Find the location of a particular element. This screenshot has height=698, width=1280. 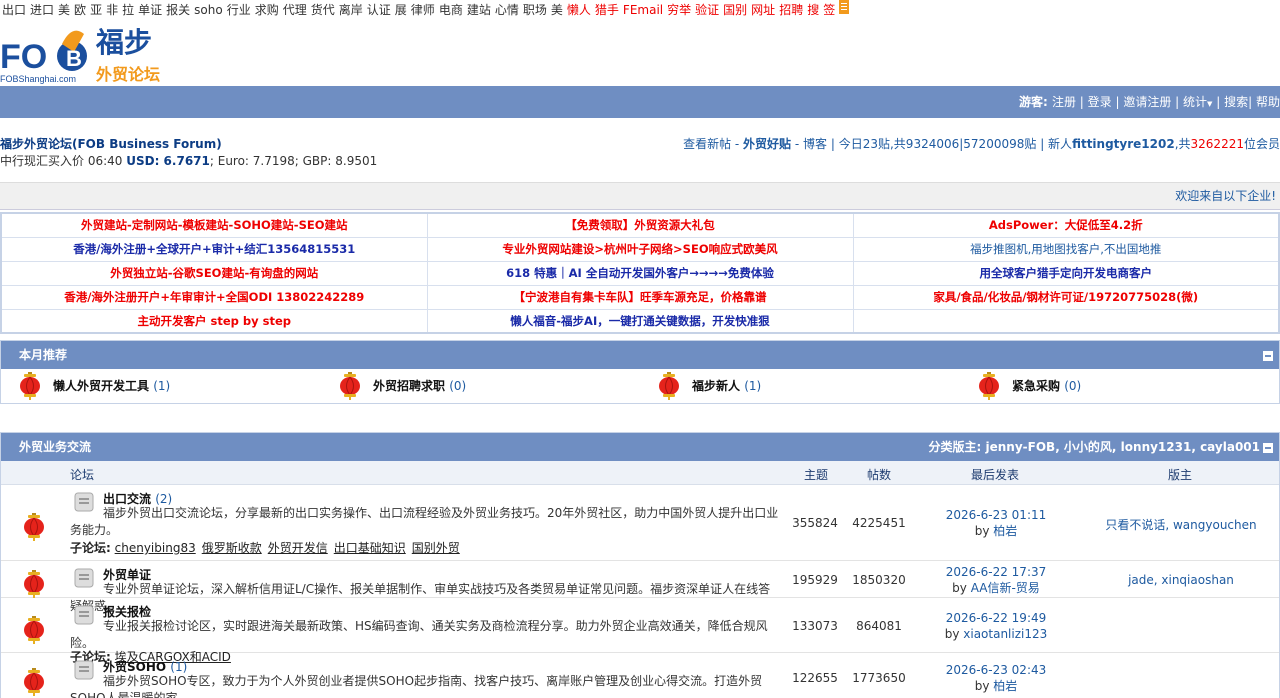

top-nav-item: 非 is located at coordinates (112, 10).